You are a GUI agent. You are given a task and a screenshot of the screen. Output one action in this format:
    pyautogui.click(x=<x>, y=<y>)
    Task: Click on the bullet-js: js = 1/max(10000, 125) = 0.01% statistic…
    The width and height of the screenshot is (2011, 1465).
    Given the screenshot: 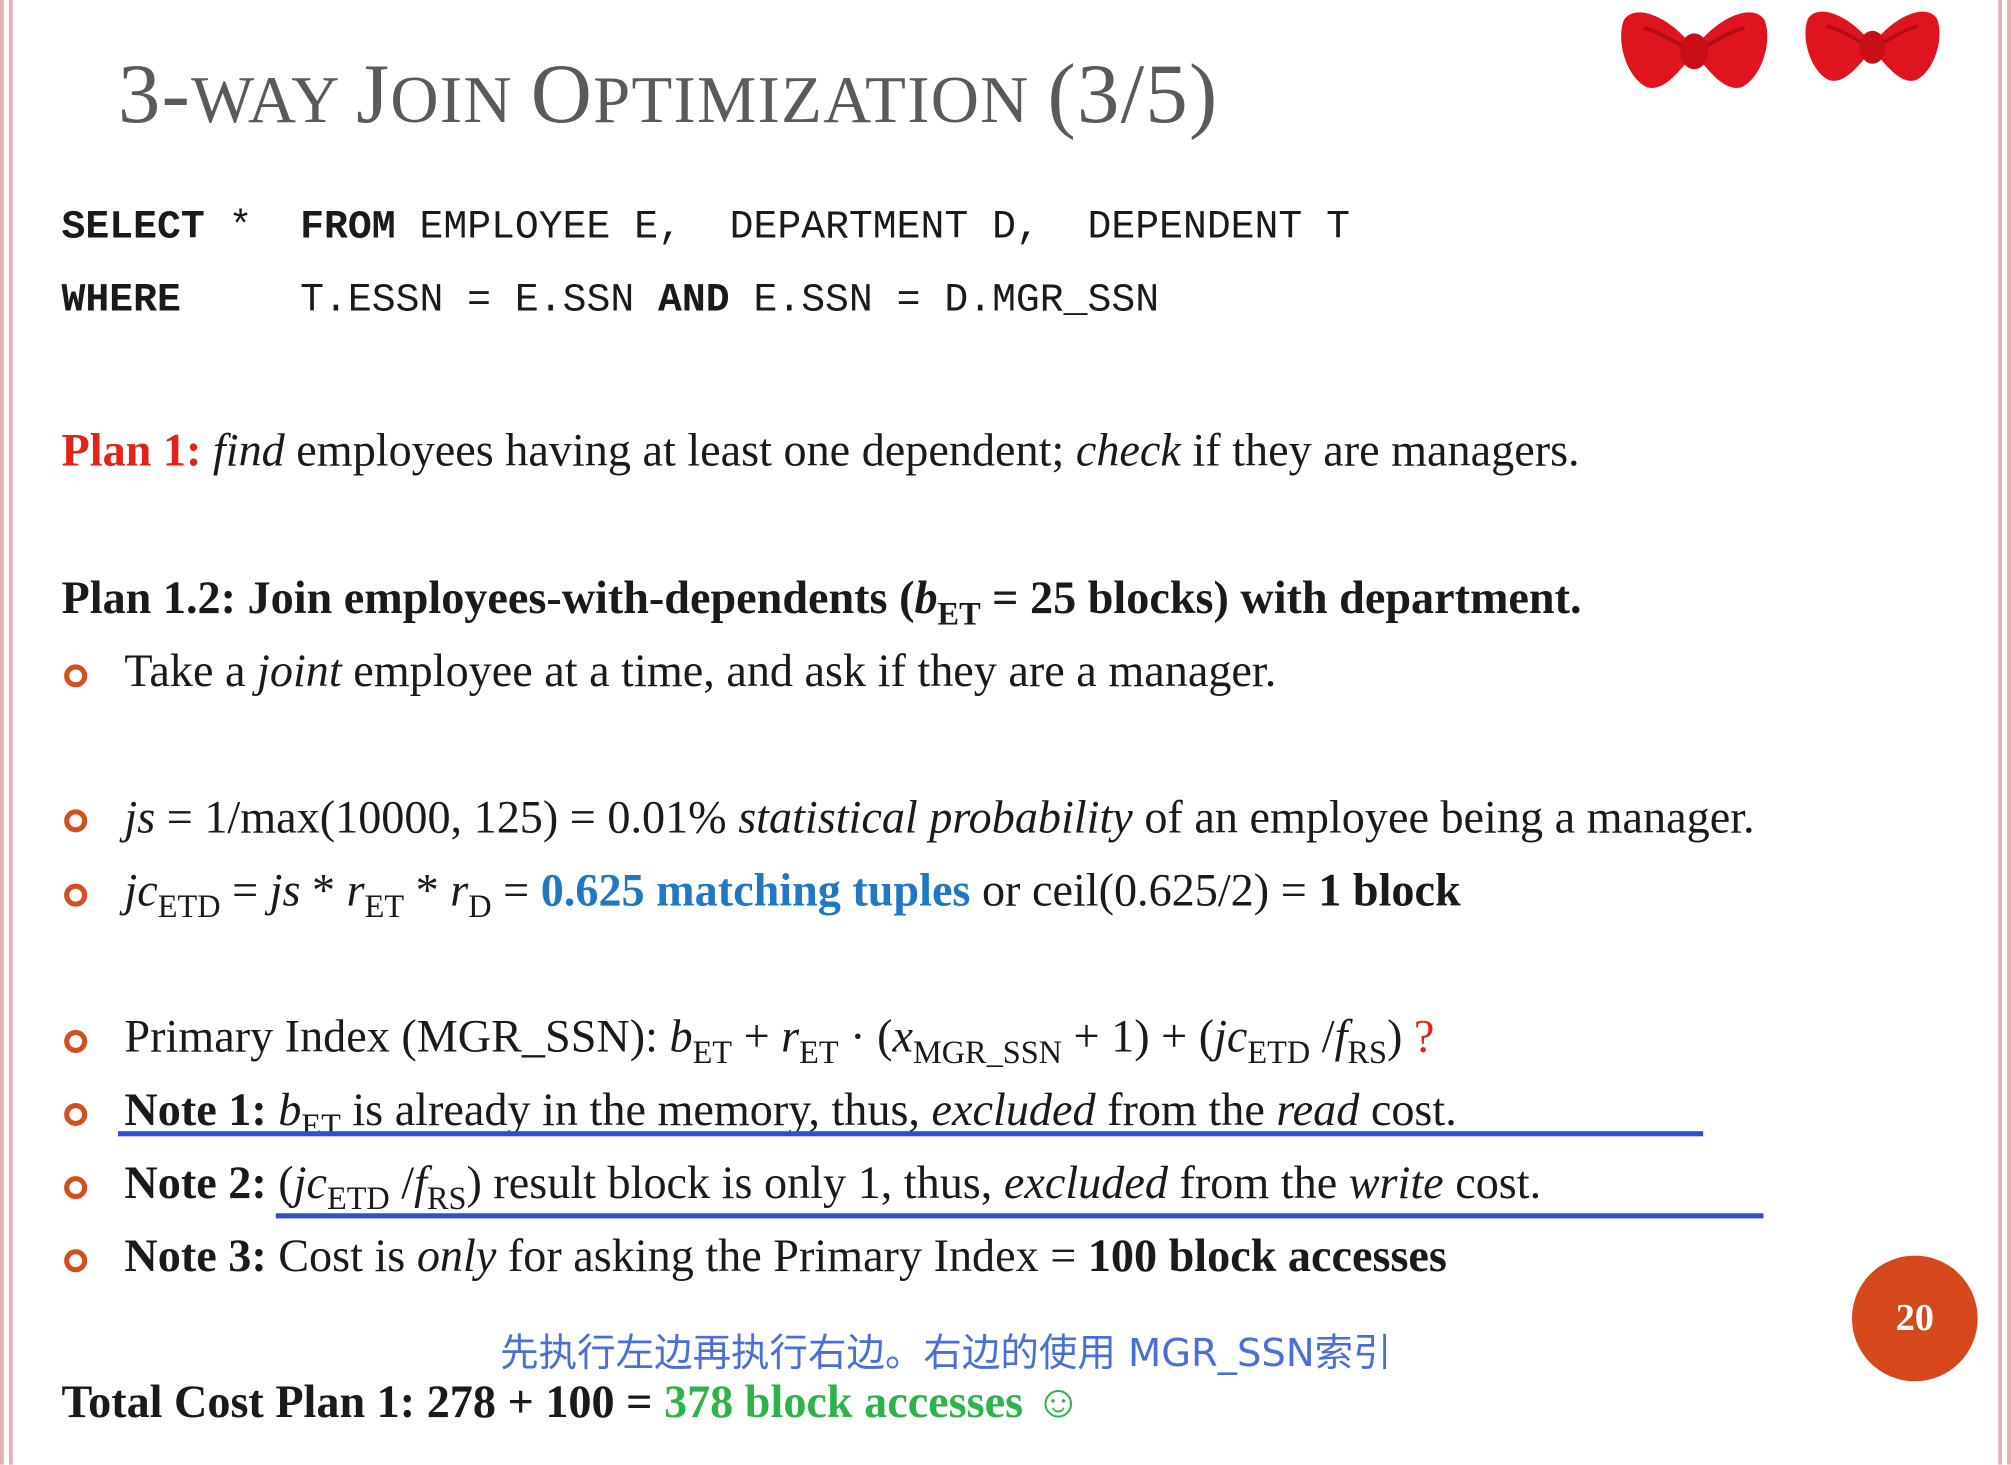 What is the action you would take?
    pyautogui.click(x=939, y=817)
    